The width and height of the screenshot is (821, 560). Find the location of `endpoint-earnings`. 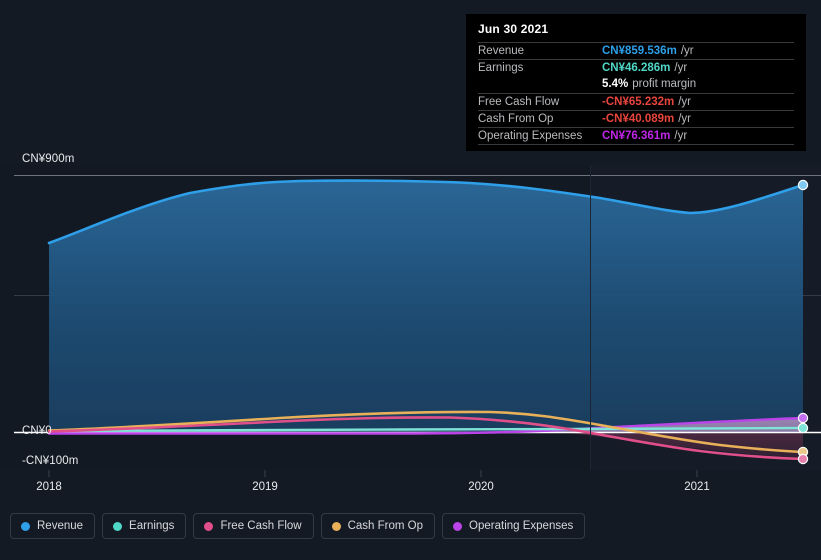

endpoint-earnings is located at coordinates (803, 428).